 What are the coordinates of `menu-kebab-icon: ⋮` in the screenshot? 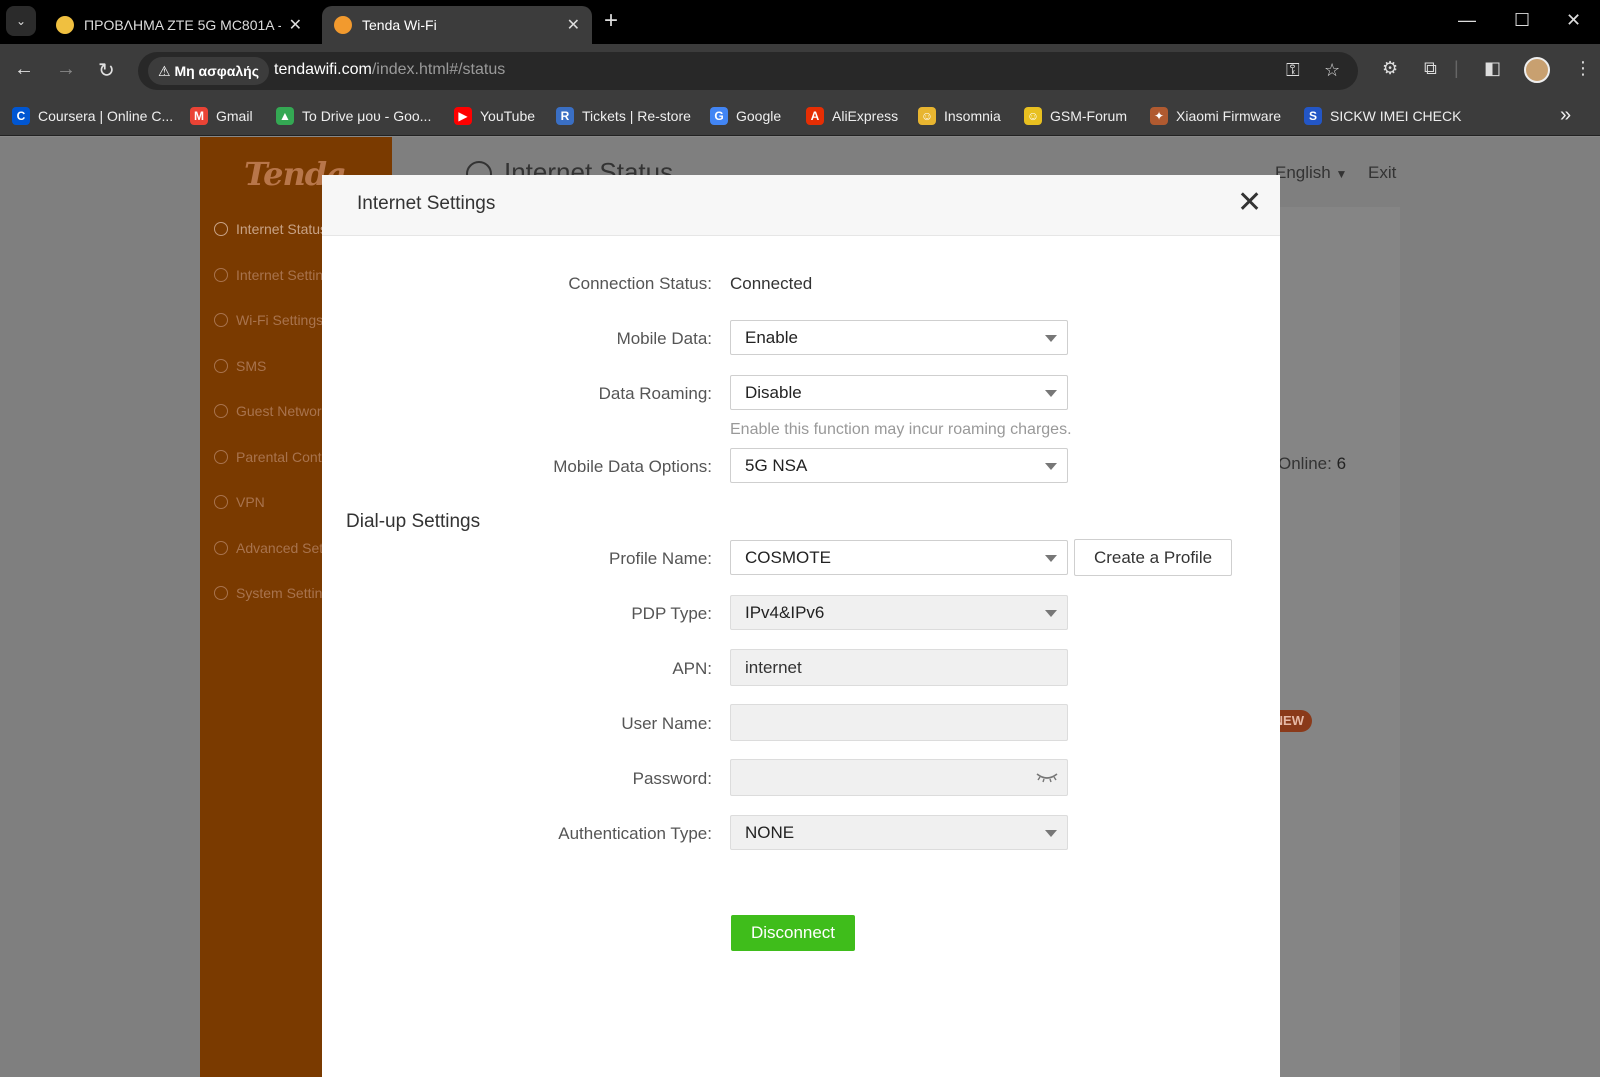 It's located at (1583, 68).